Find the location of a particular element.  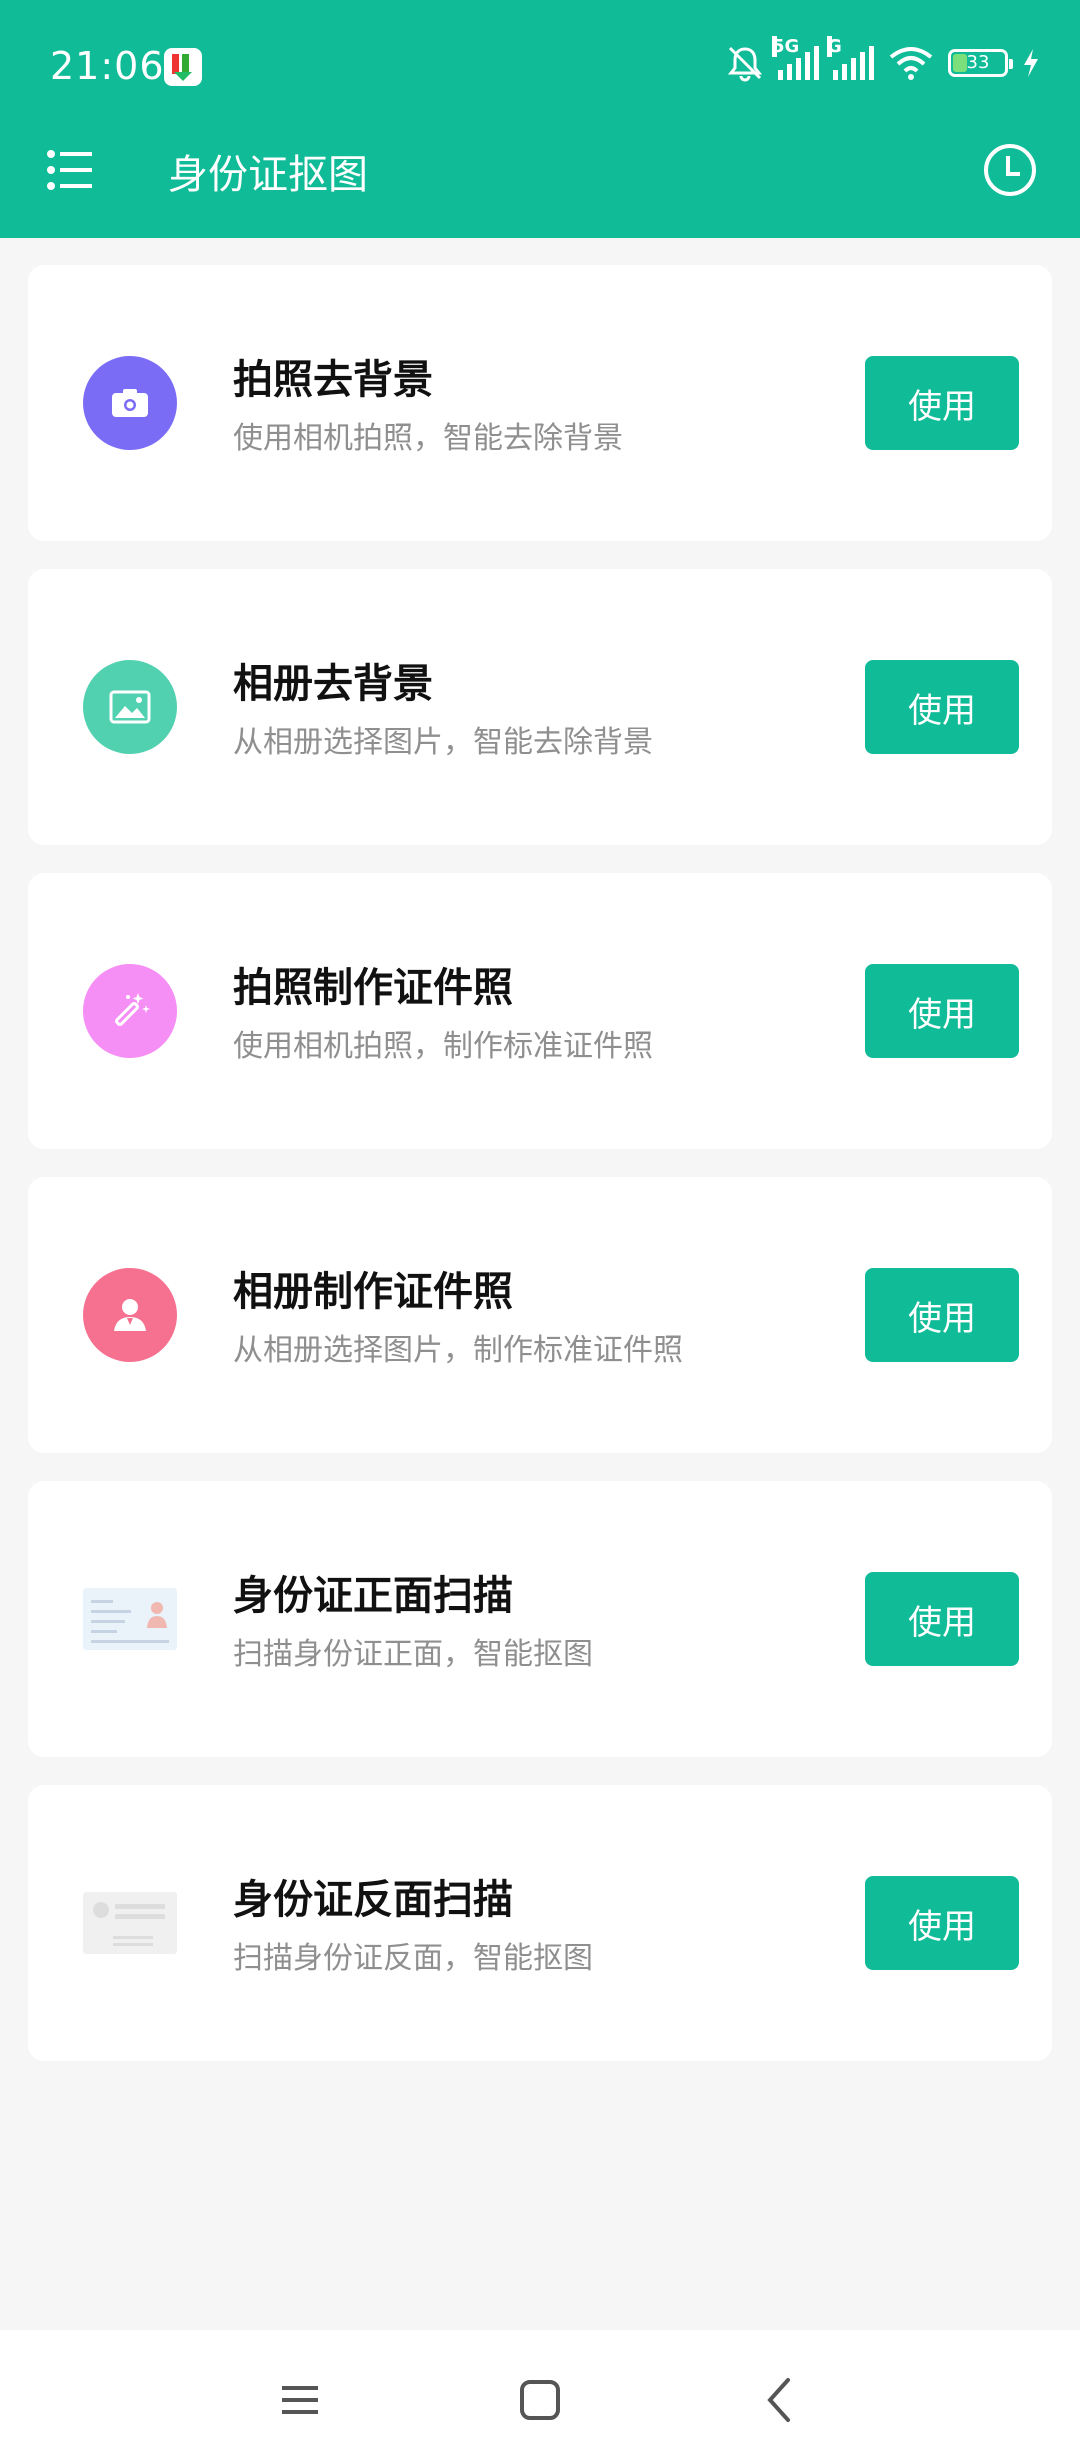

list-item-photo-id-photo: 拍照制作证件照 使用相机拍照，制作标准证件照 使用 is located at coordinates (540, 1011).